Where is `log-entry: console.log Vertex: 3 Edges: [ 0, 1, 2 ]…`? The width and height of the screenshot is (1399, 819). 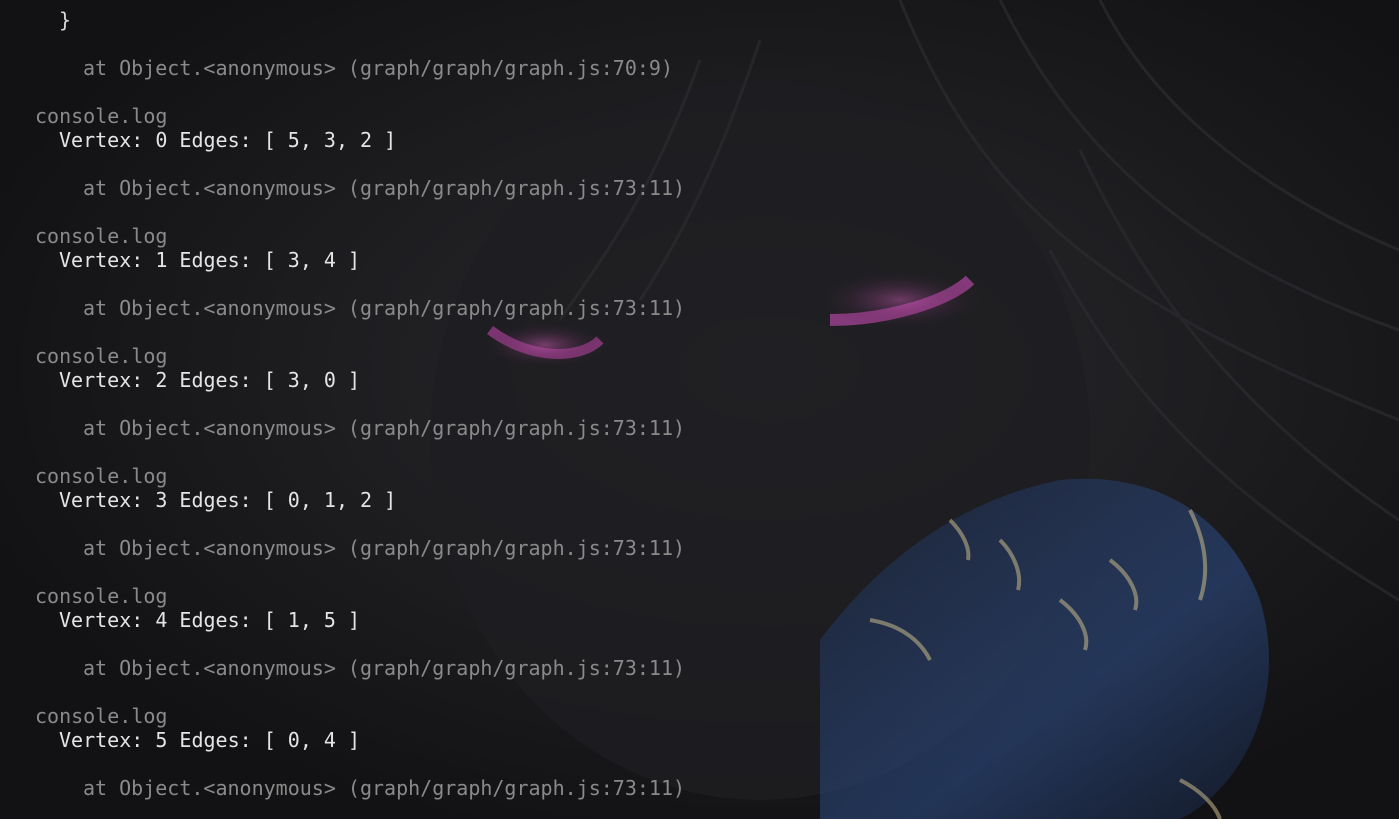
log-entry: console.log Vertex: 3 Edges: [ 0, 1, 2 ]… is located at coordinates (342, 524).